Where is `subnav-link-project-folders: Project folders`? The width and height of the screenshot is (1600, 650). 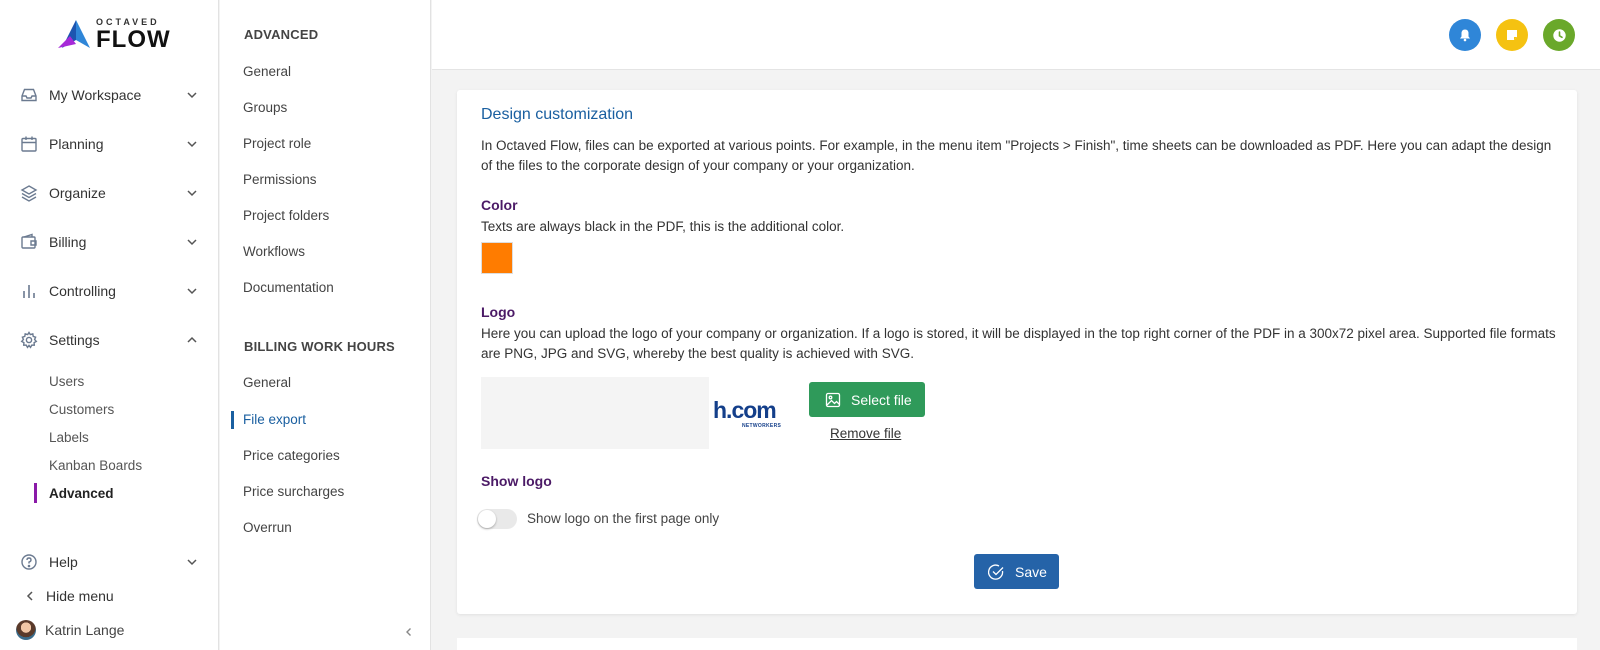
subnav-link-project-folders: Project folders is located at coordinates (286, 215).